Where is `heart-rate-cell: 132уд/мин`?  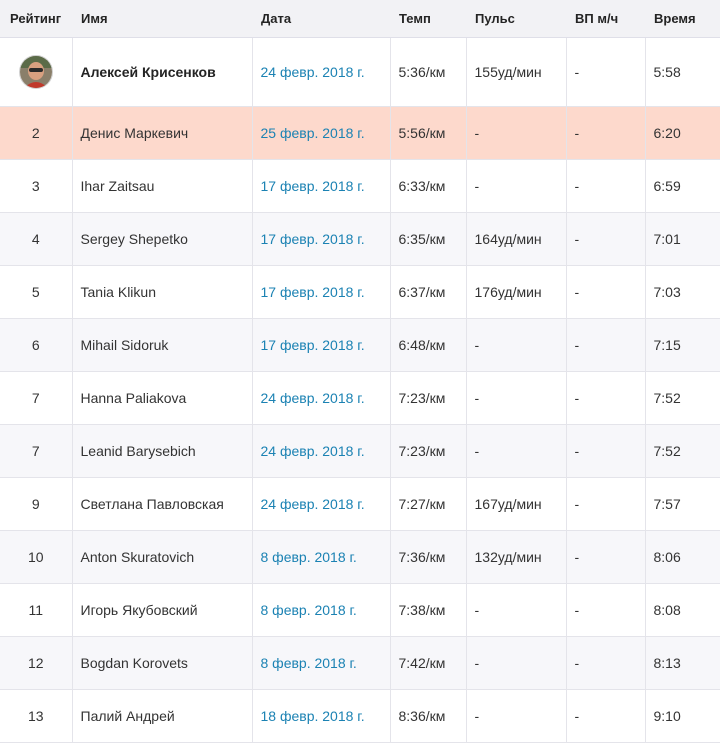
heart-rate-cell: 132уд/мин is located at coordinates (516, 557).